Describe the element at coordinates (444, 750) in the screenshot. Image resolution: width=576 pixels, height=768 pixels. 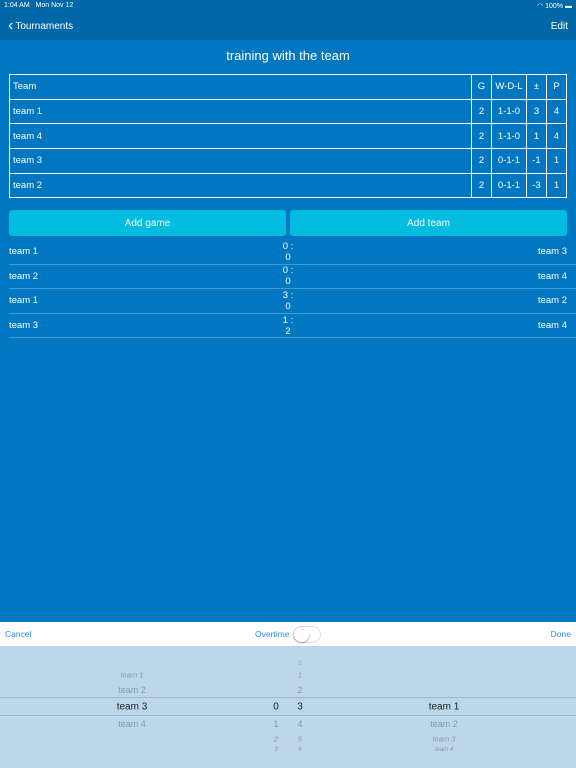
I see `away-team-option: team 4` at that location.